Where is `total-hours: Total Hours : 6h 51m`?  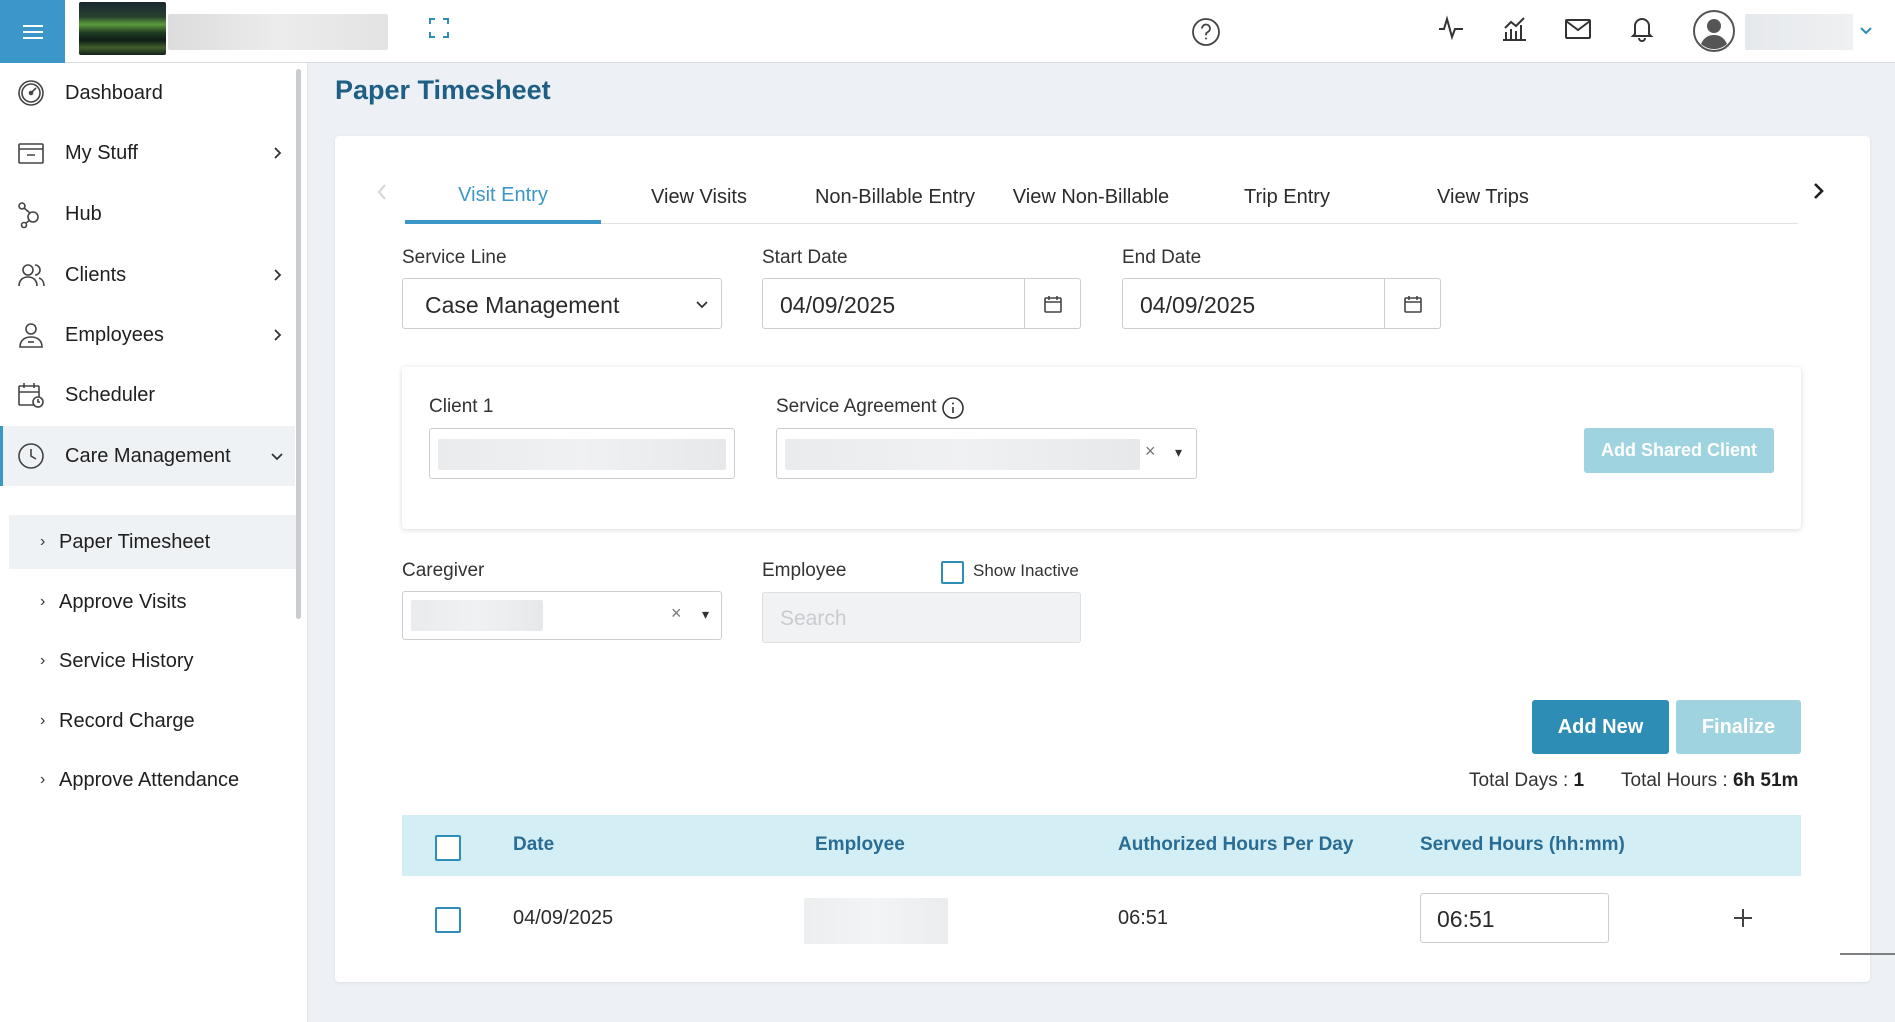
total-hours: Total Hours : 6h 51m is located at coordinates (1709, 781).